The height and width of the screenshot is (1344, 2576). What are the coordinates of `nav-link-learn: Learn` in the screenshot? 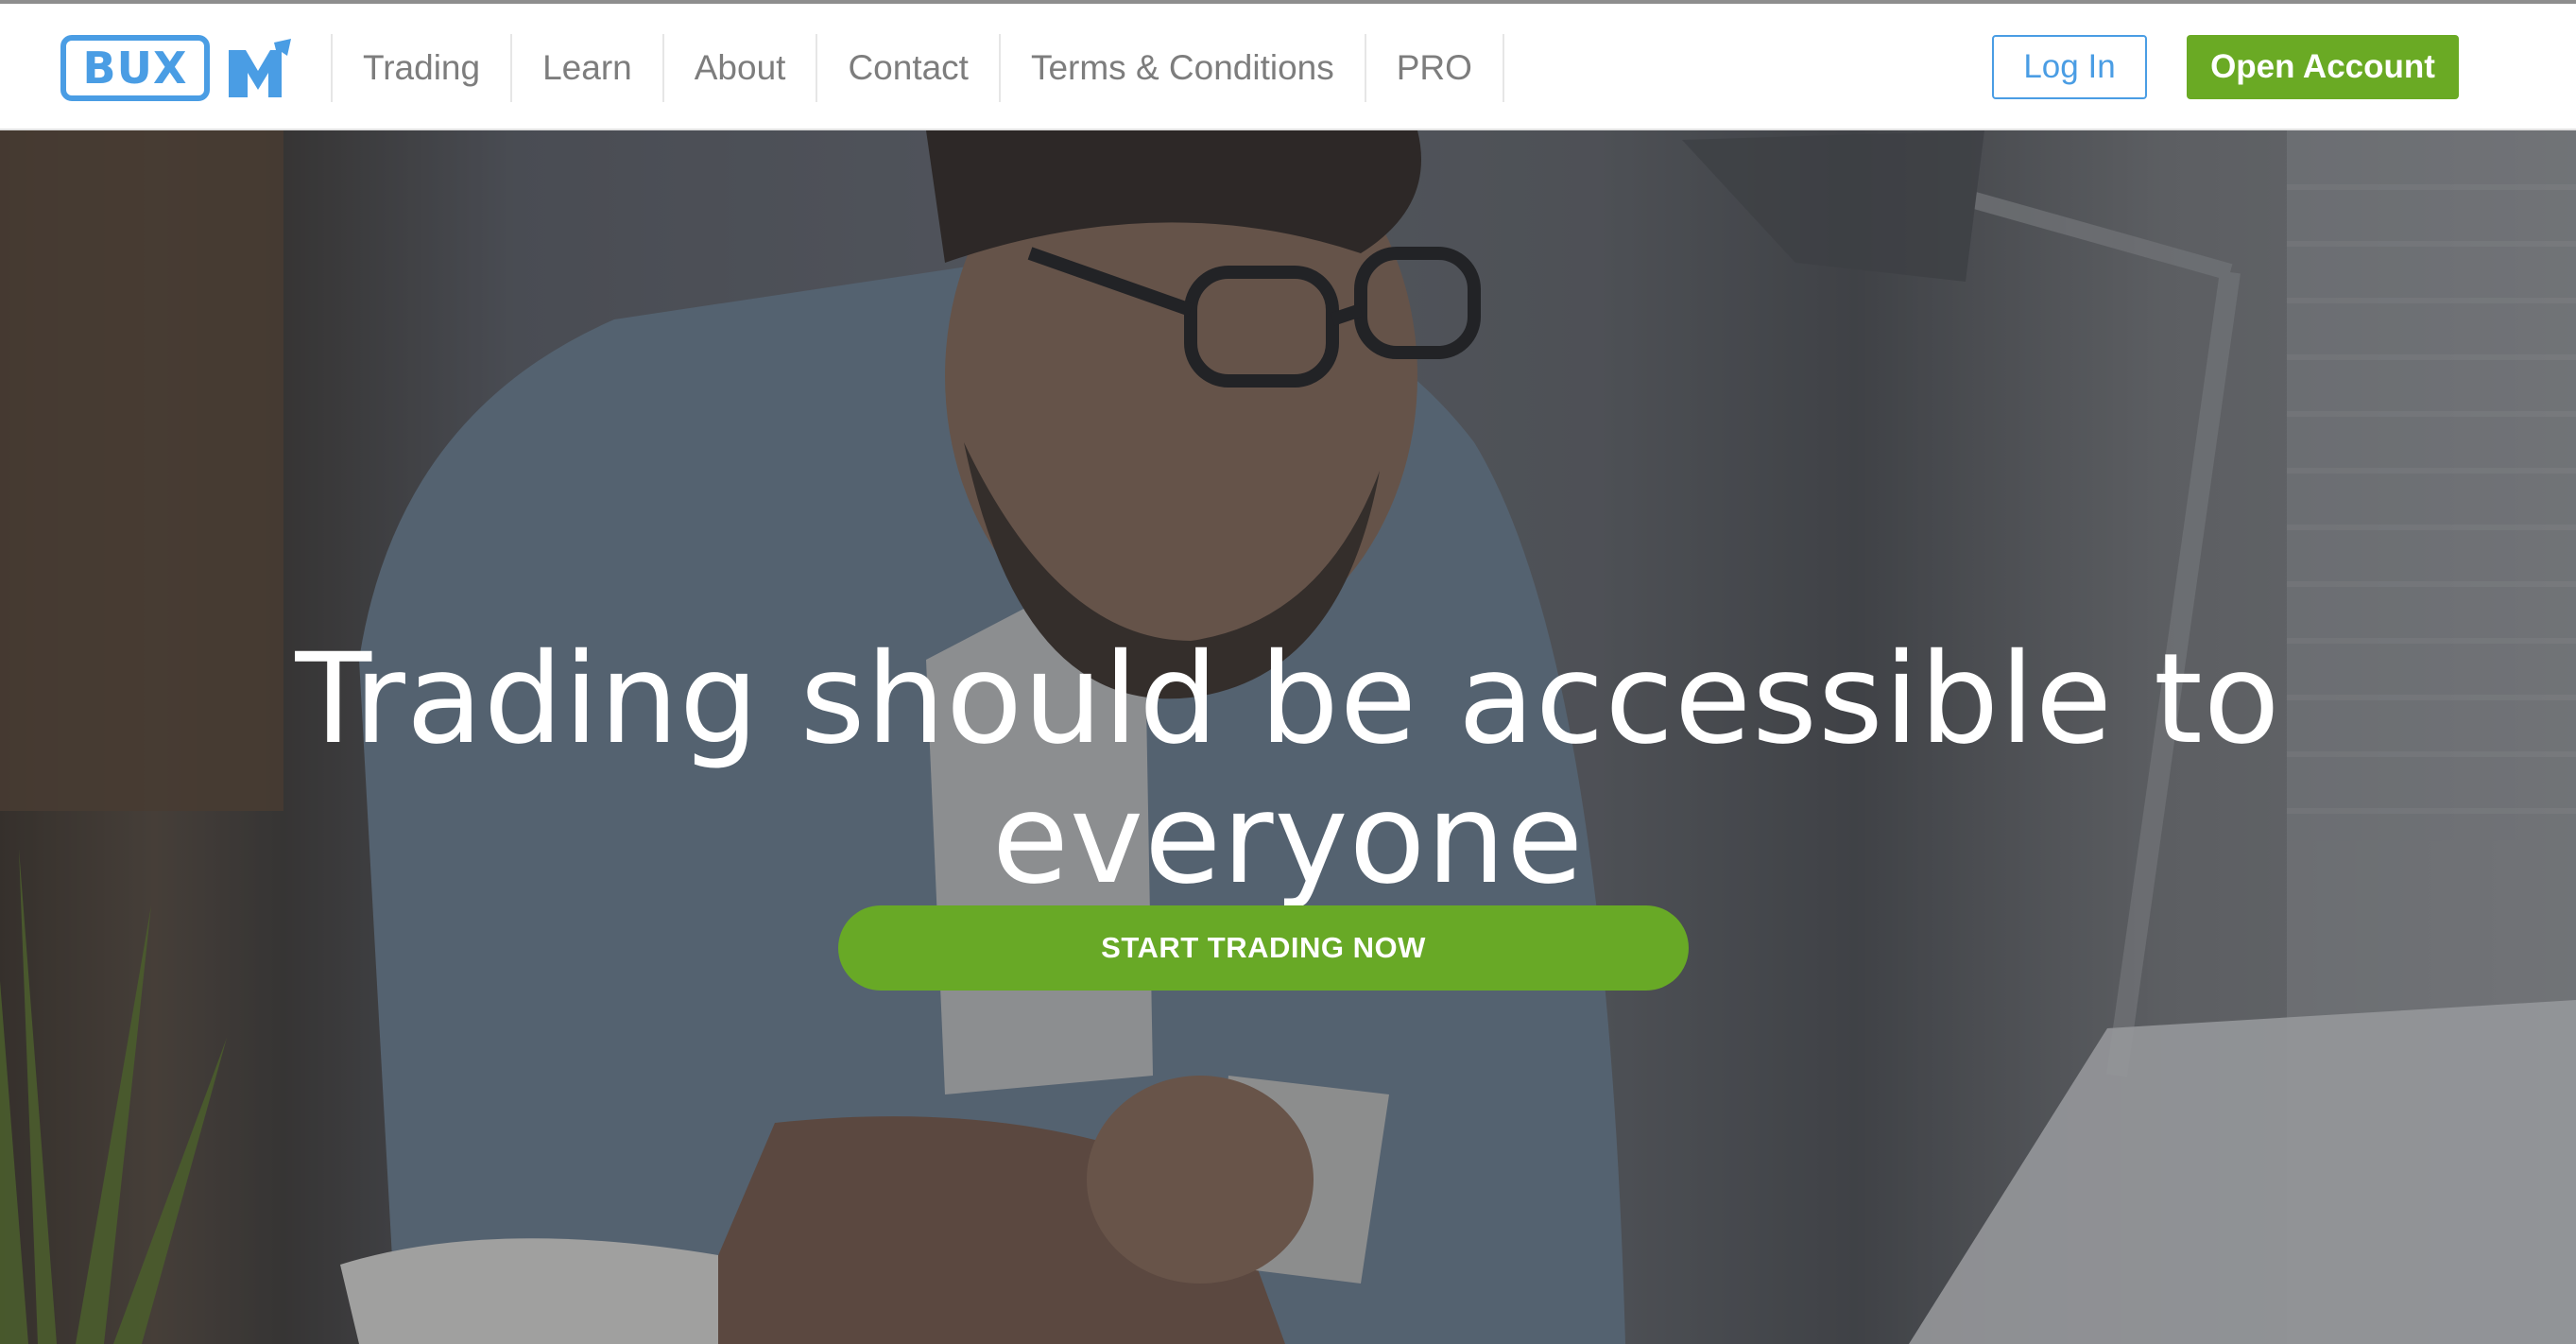 It's located at (588, 68).